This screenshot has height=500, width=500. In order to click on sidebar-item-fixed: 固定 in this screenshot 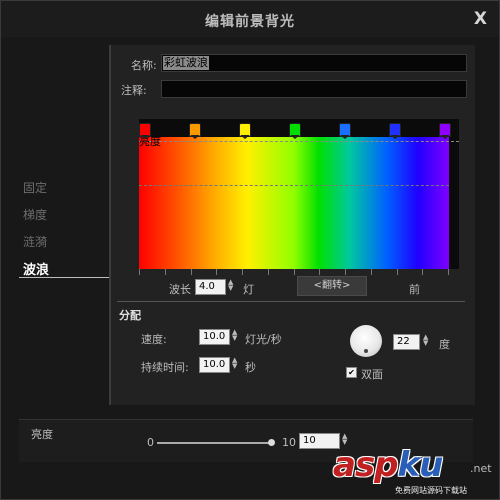, I will do `click(35, 187)`.